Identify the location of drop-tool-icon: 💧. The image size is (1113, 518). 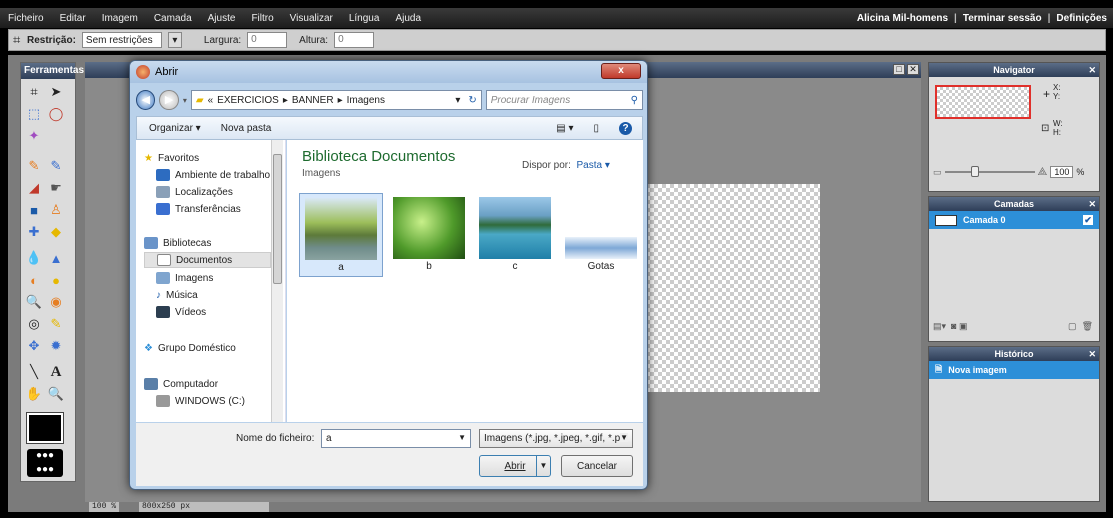
(34, 258).